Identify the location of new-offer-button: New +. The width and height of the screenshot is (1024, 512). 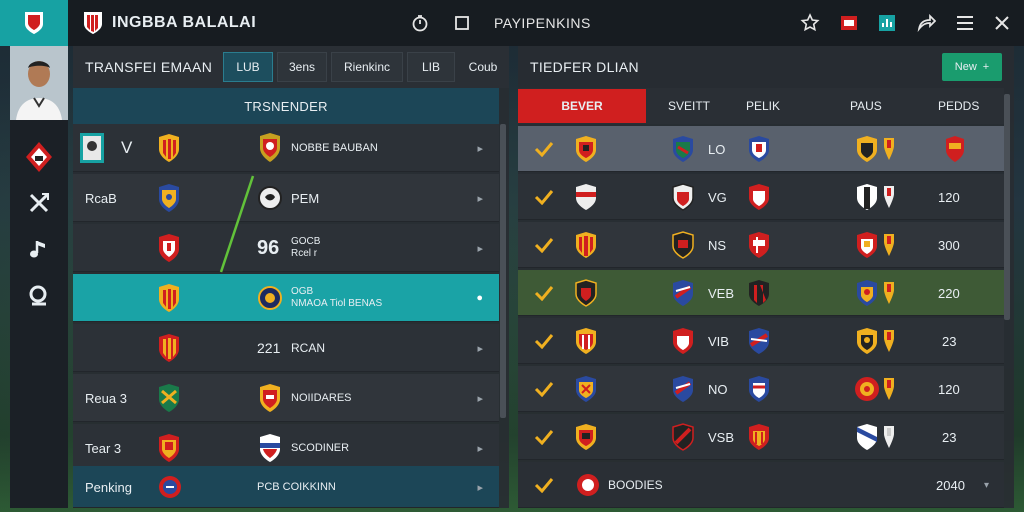
(972, 67).